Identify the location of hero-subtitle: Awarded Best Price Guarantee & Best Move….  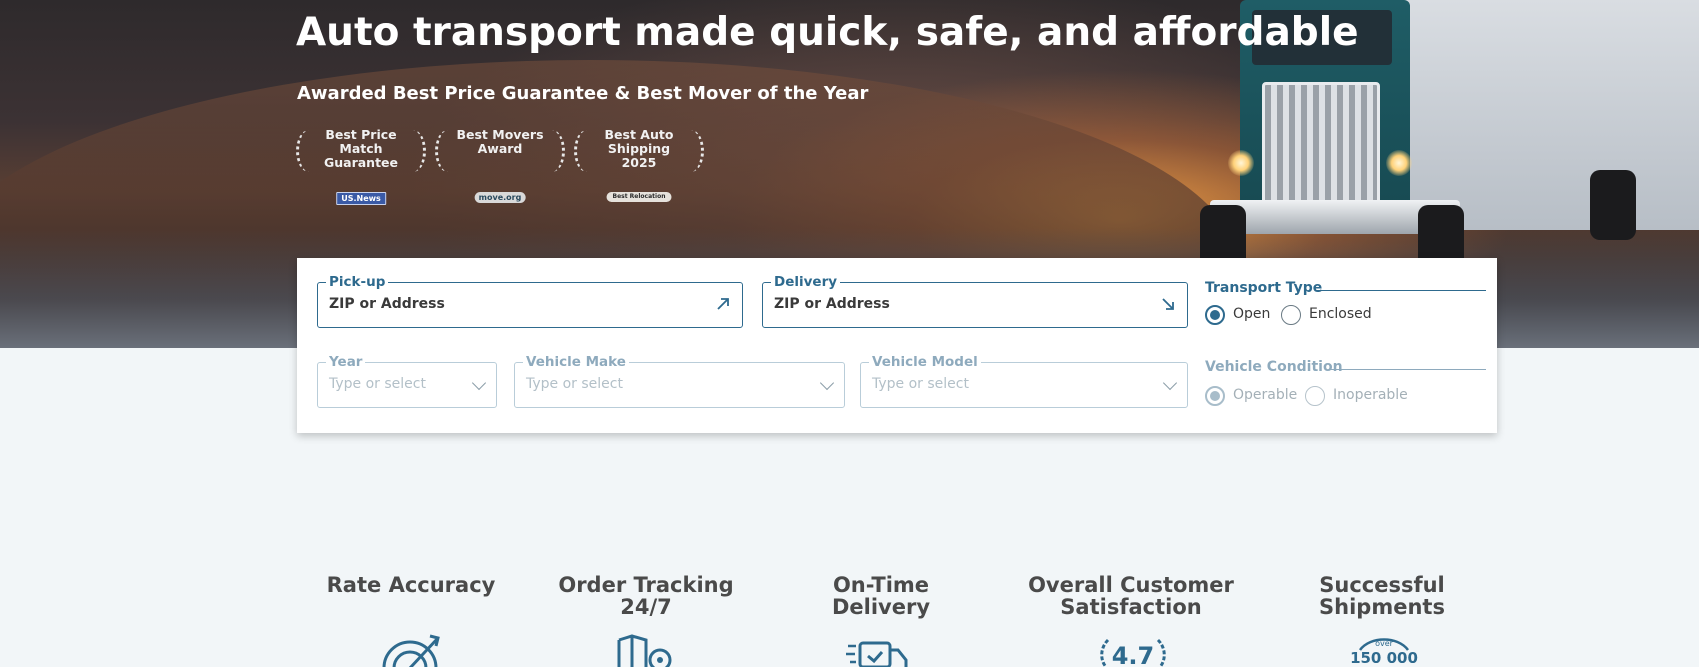
(583, 93).